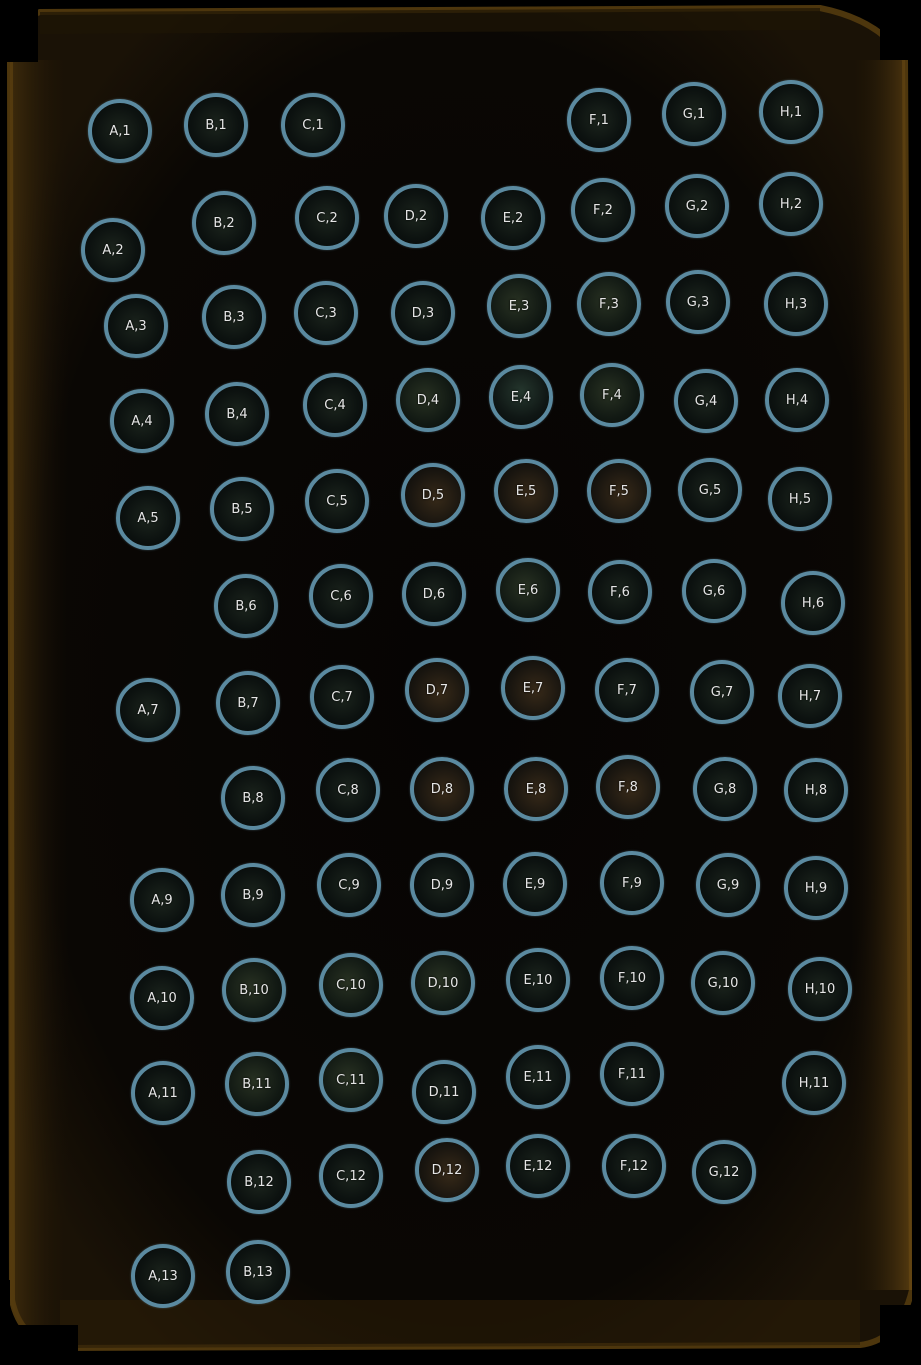 Image resolution: width=921 pixels, height=1365 pixels. What do you see at coordinates (627, 690) in the screenshot?
I see `tissue-core: F,7` at bounding box center [627, 690].